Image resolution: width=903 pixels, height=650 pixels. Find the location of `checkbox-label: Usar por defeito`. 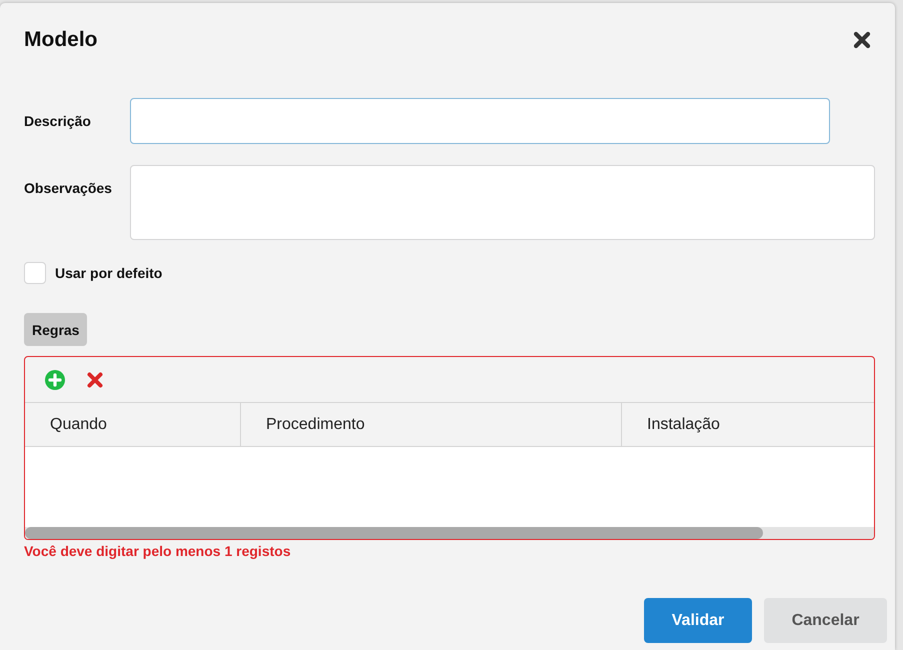

checkbox-label: Usar por defeito is located at coordinates (108, 273).